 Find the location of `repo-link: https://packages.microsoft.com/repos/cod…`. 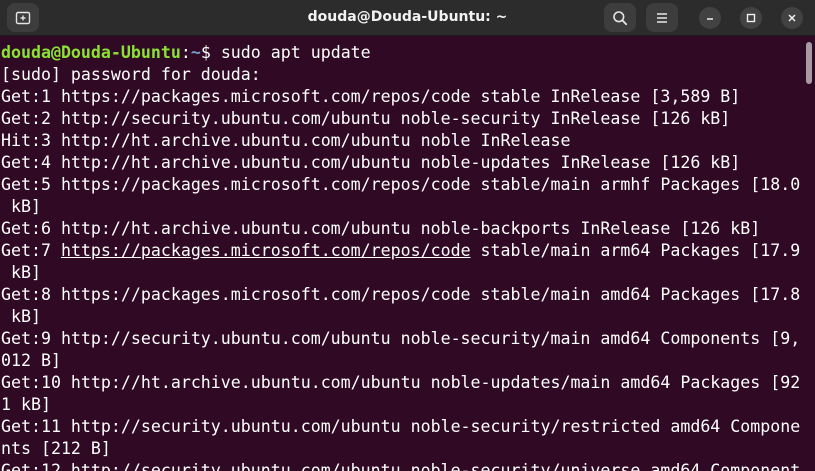

repo-link: https://packages.microsoft.com/repos/cod… is located at coordinates (266, 250).